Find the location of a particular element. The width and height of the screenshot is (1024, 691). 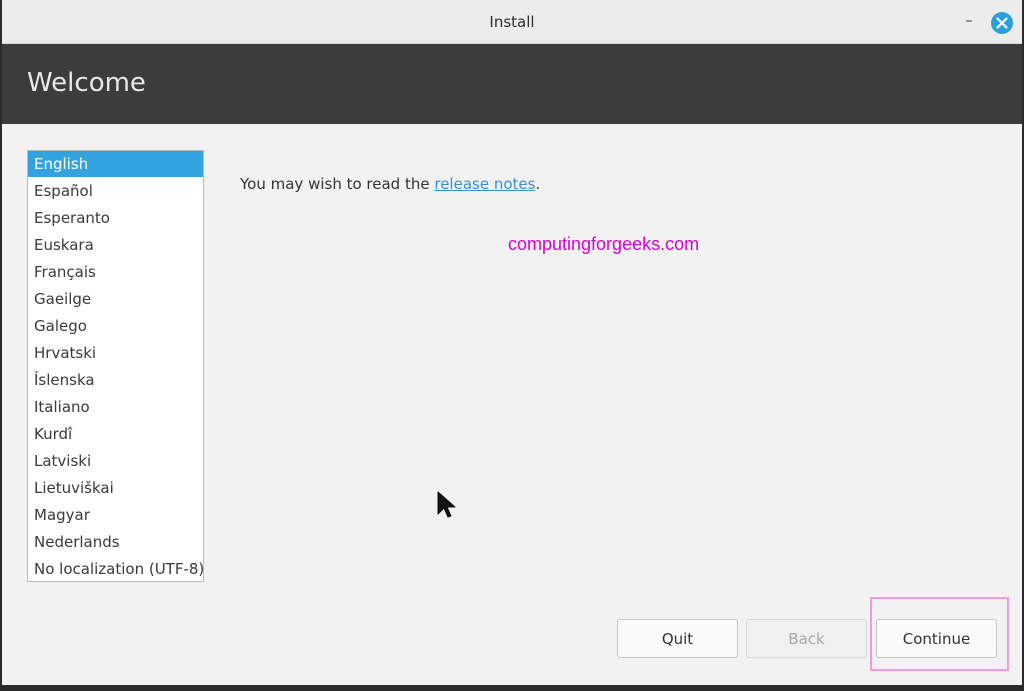

language-item-latviski: Latviski is located at coordinates (115, 461).